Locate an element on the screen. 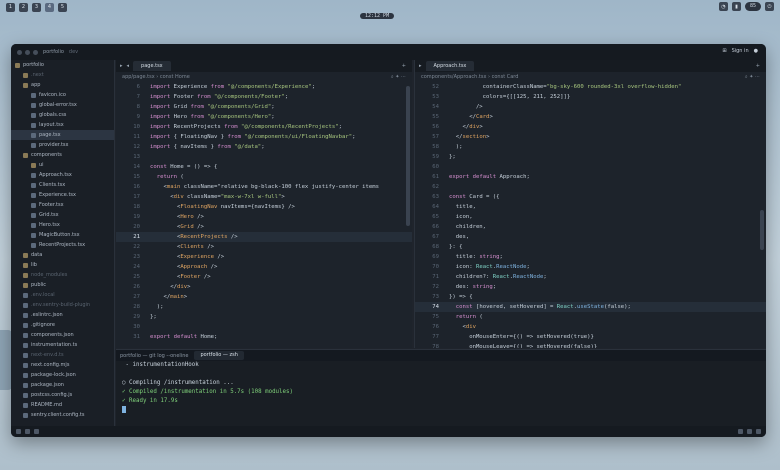 The height and width of the screenshot is (470, 780). code-line: 60 is located at coordinates (590, 167).